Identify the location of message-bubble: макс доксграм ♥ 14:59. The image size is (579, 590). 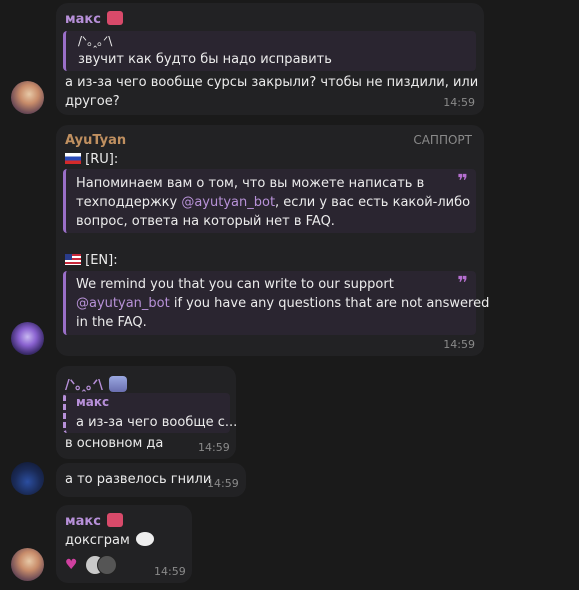
(124, 544).